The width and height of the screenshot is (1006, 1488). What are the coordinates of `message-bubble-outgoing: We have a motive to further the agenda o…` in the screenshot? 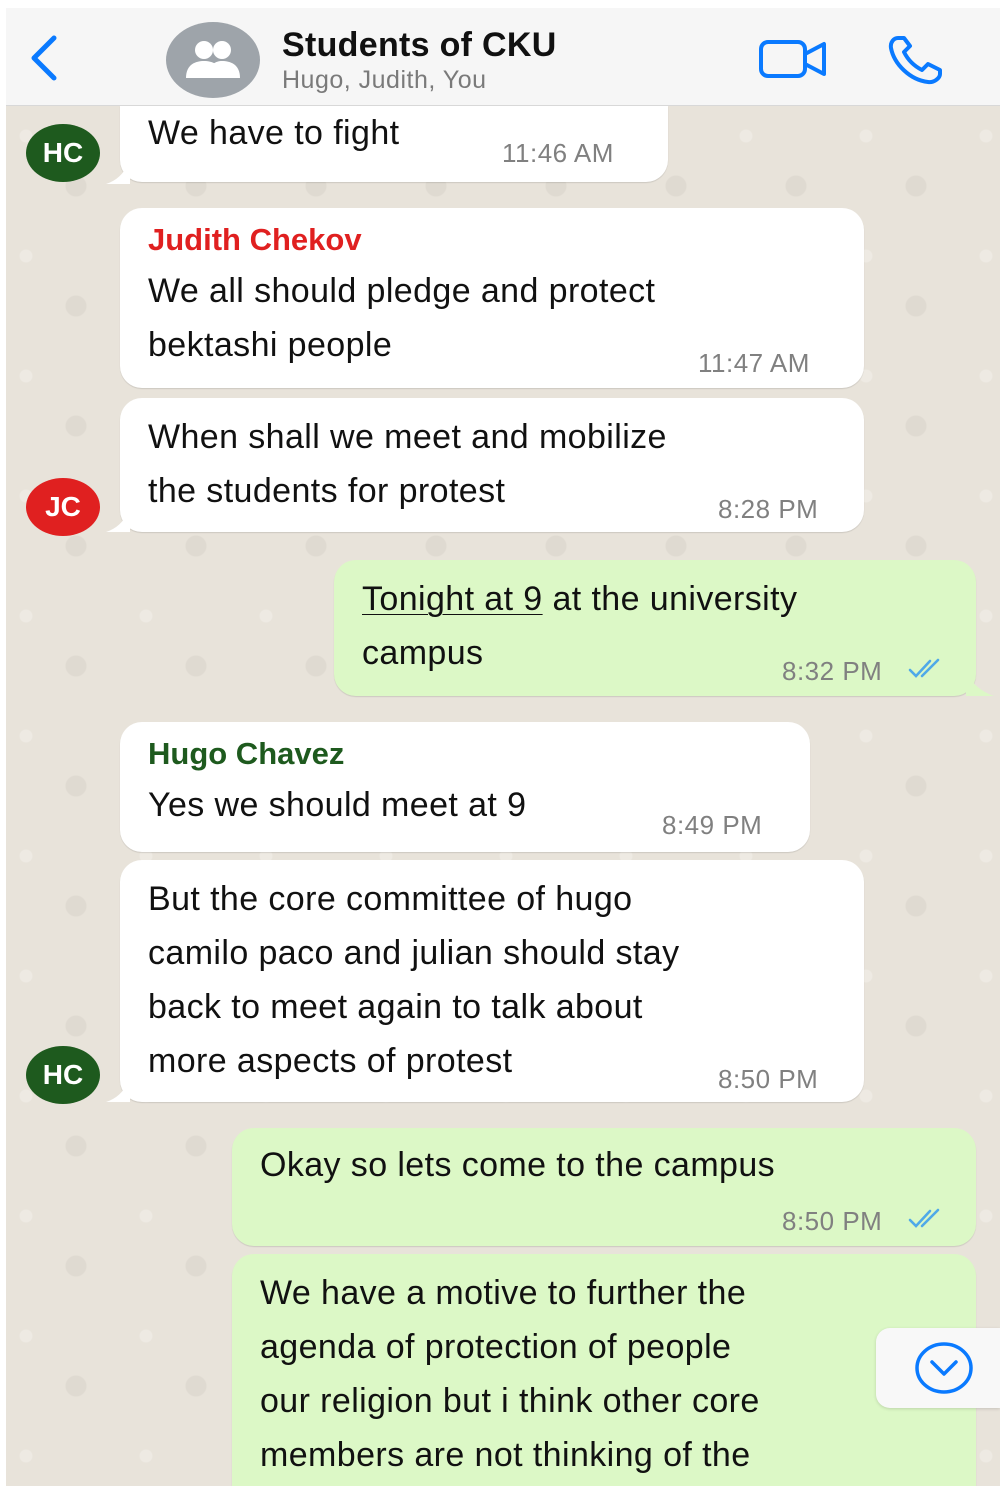 It's located at (604, 1370).